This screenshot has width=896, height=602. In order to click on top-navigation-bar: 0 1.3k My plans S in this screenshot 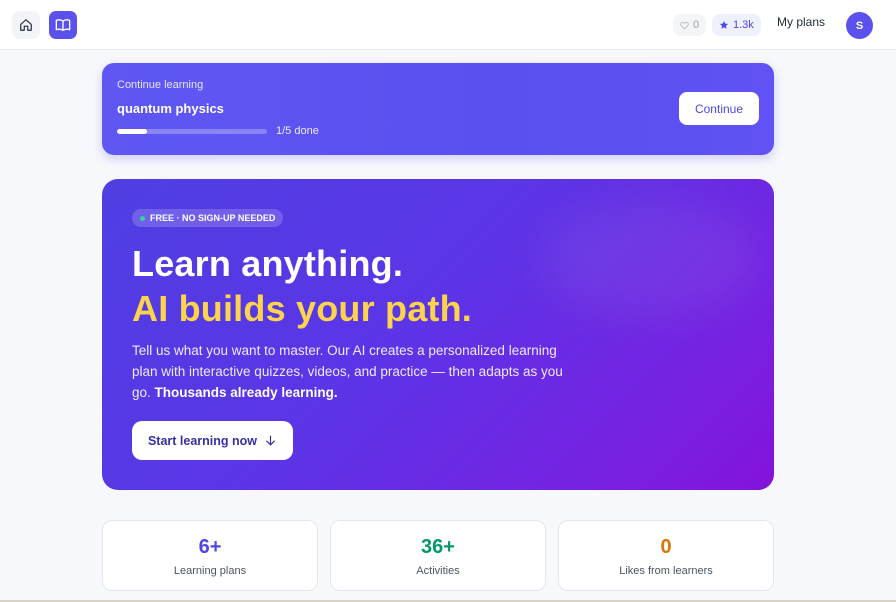, I will do `click(448, 25)`.